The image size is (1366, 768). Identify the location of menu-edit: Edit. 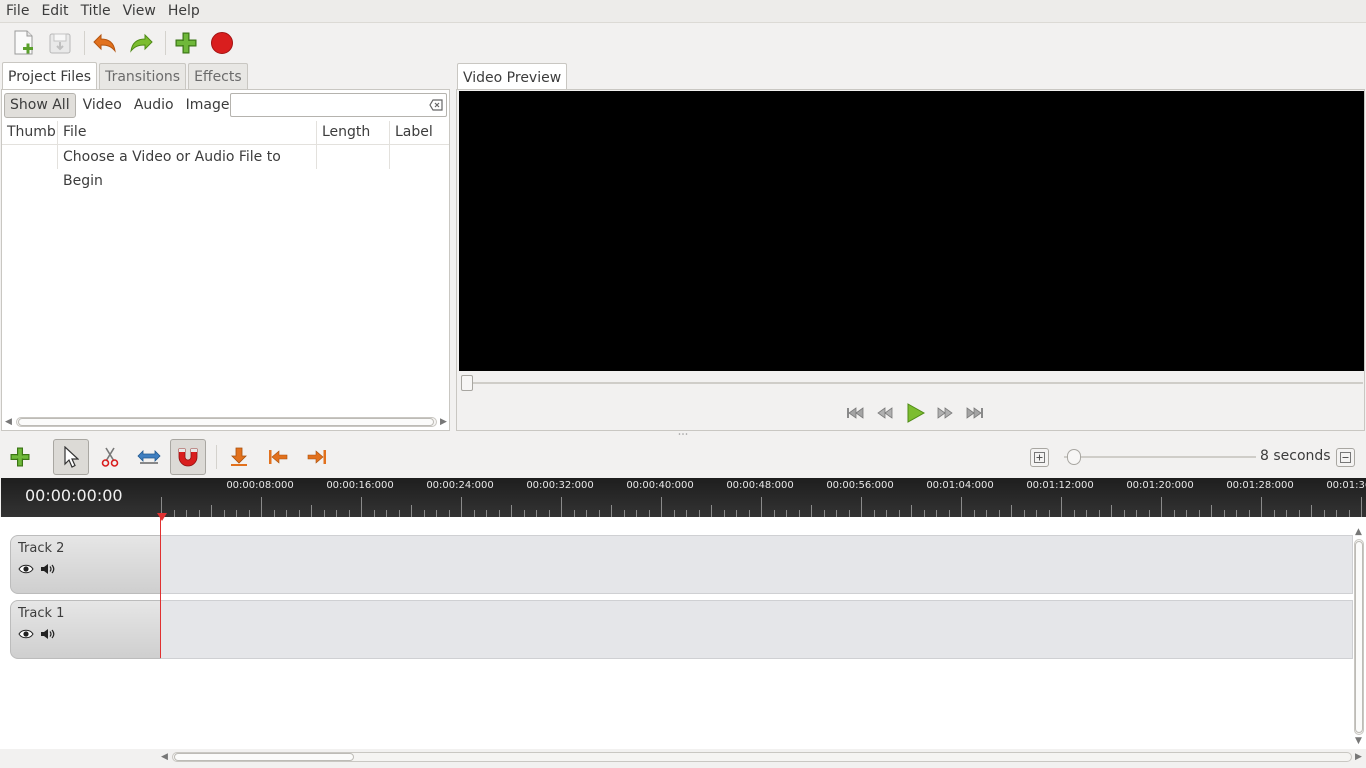
(54, 11).